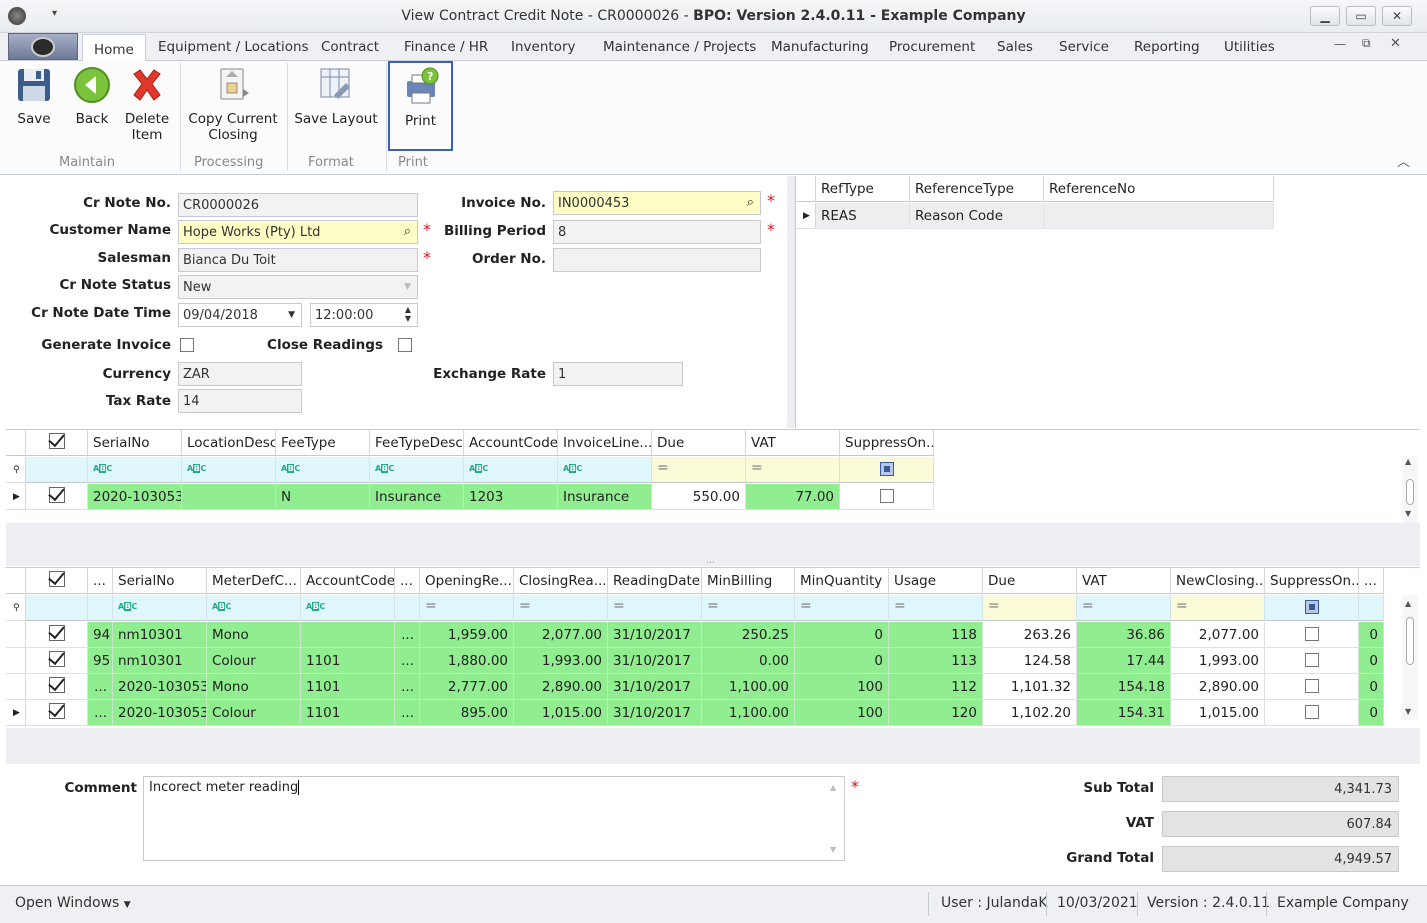  What do you see at coordinates (417, 470) in the screenshot?
I see `fee-filter-feetypedesc: ABC` at bounding box center [417, 470].